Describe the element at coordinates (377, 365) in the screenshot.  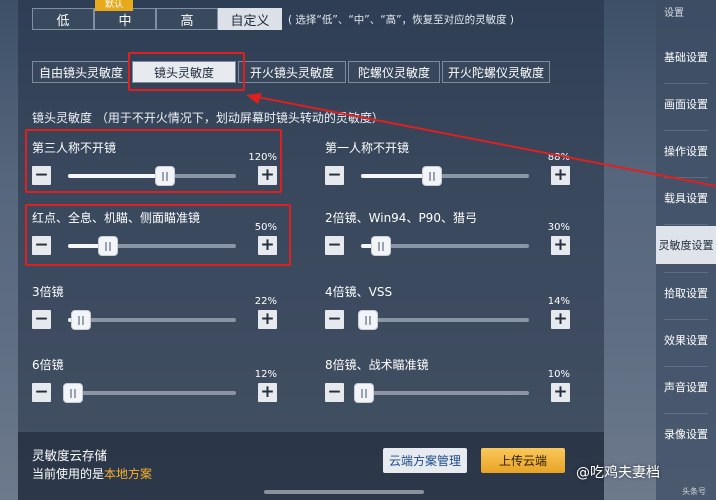
I see `slider-label: 8倍镜、战术瞄准镜` at that location.